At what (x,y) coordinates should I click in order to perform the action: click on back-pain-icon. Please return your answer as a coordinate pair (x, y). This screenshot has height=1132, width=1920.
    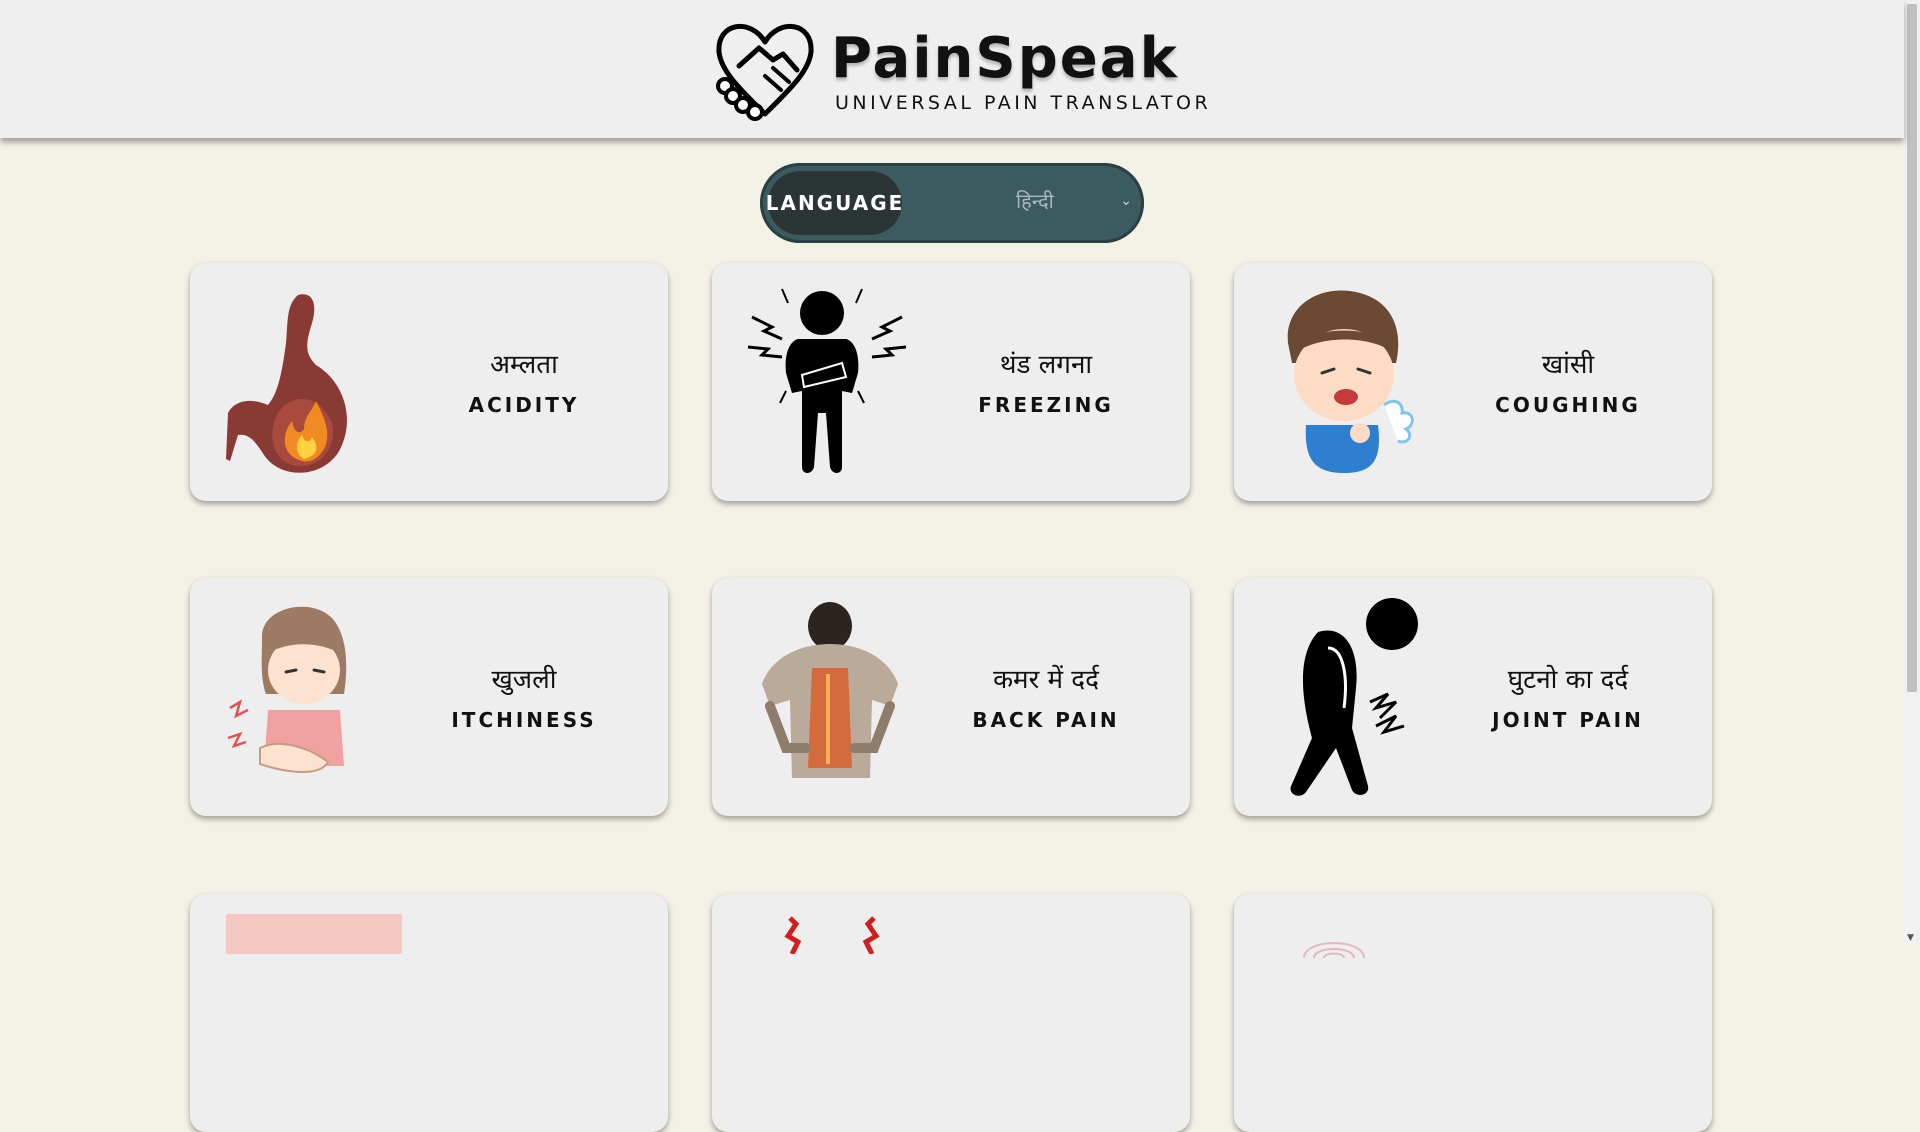
    Looking at the image, I should click on (830, 690).